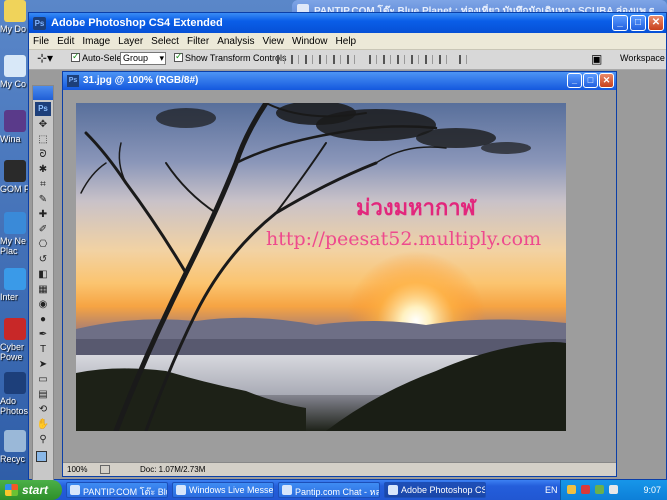 The height and width of the screenshot is (500, 667). I want to click on start-button: start, so click(31, 490).